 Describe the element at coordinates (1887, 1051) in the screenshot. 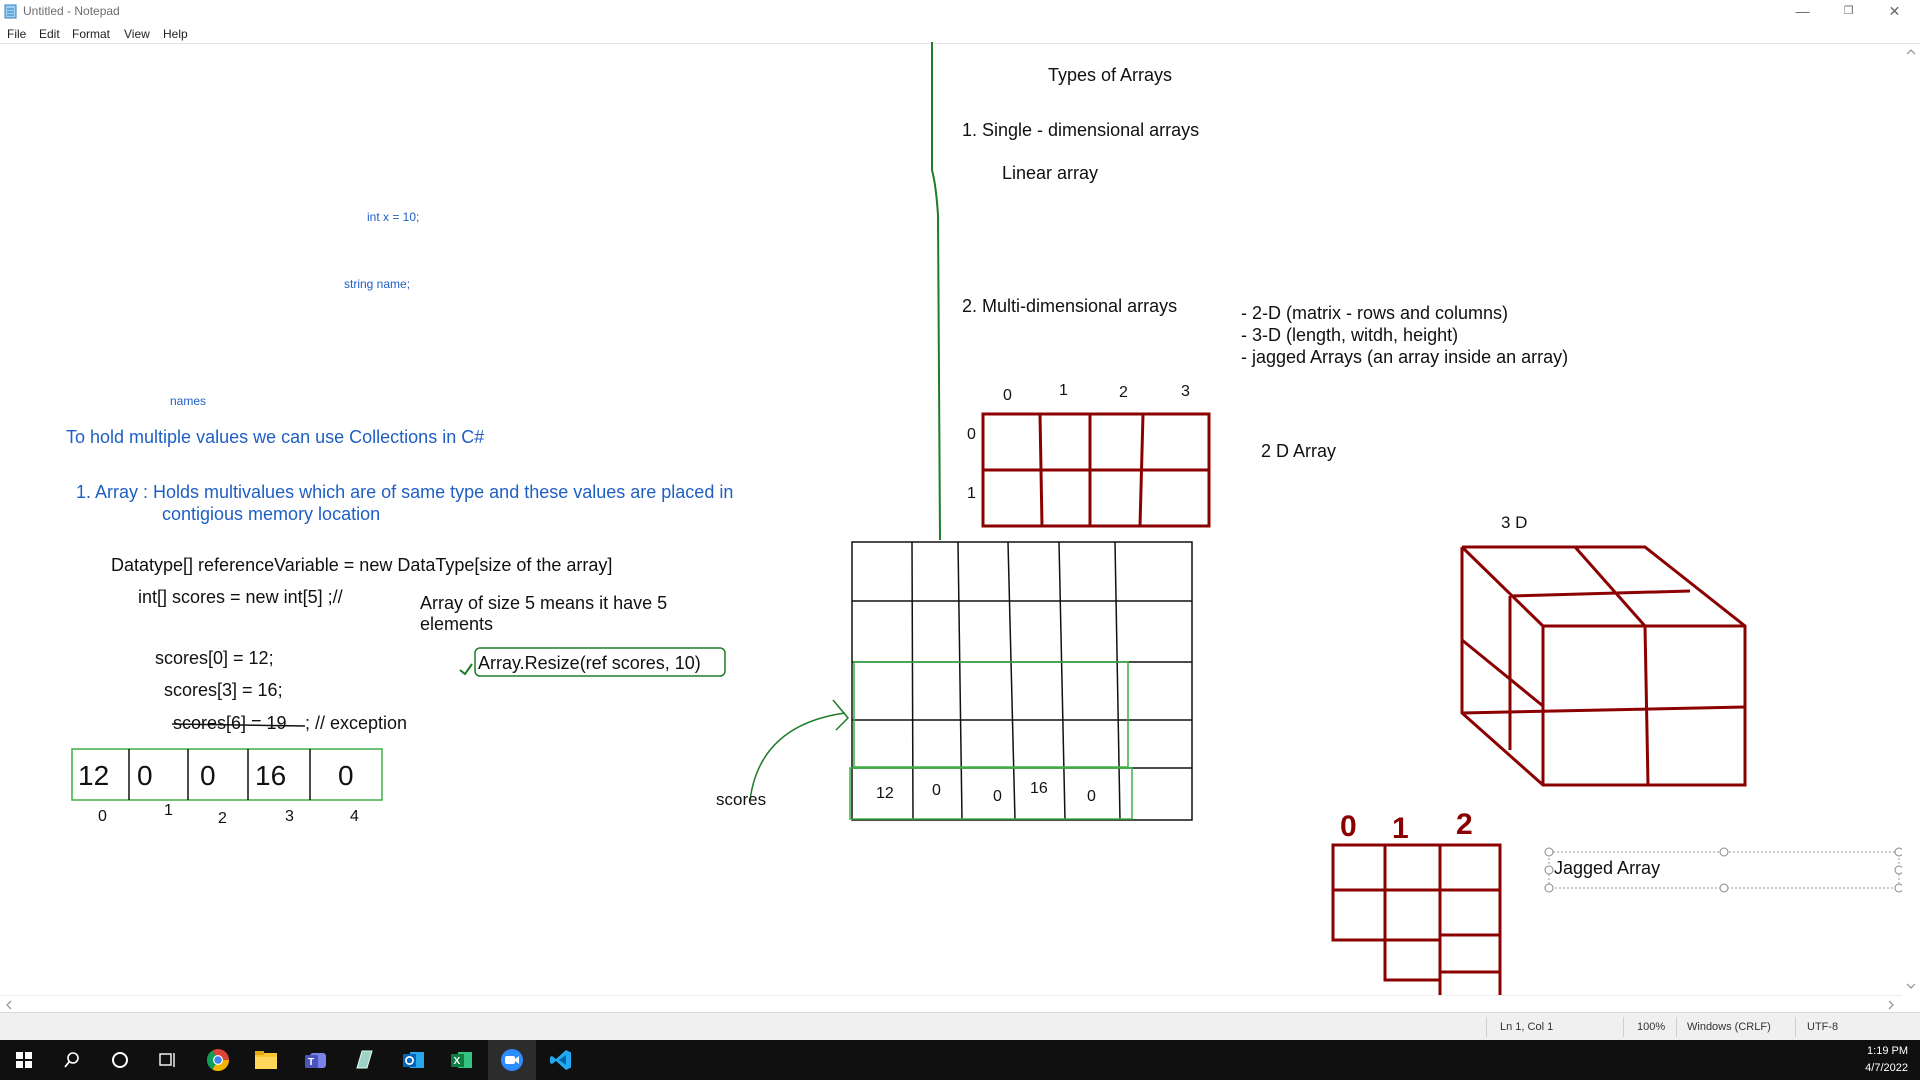

I see `clock-time: 1:19 PM` at that location.